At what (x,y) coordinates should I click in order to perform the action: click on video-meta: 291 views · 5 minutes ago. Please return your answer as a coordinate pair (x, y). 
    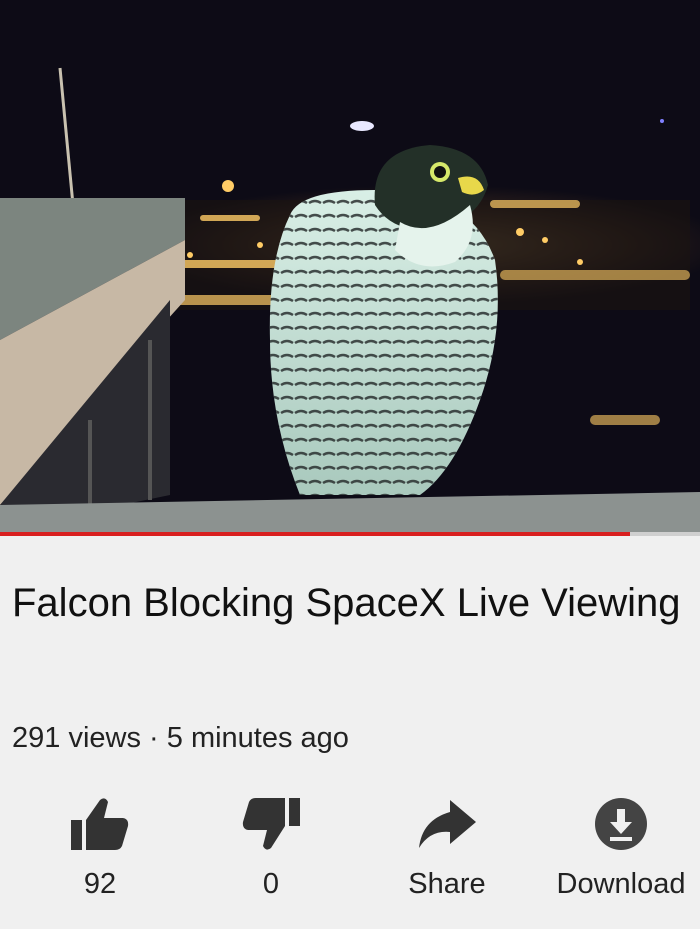
    Looking at the image, I should click on (180, 738).